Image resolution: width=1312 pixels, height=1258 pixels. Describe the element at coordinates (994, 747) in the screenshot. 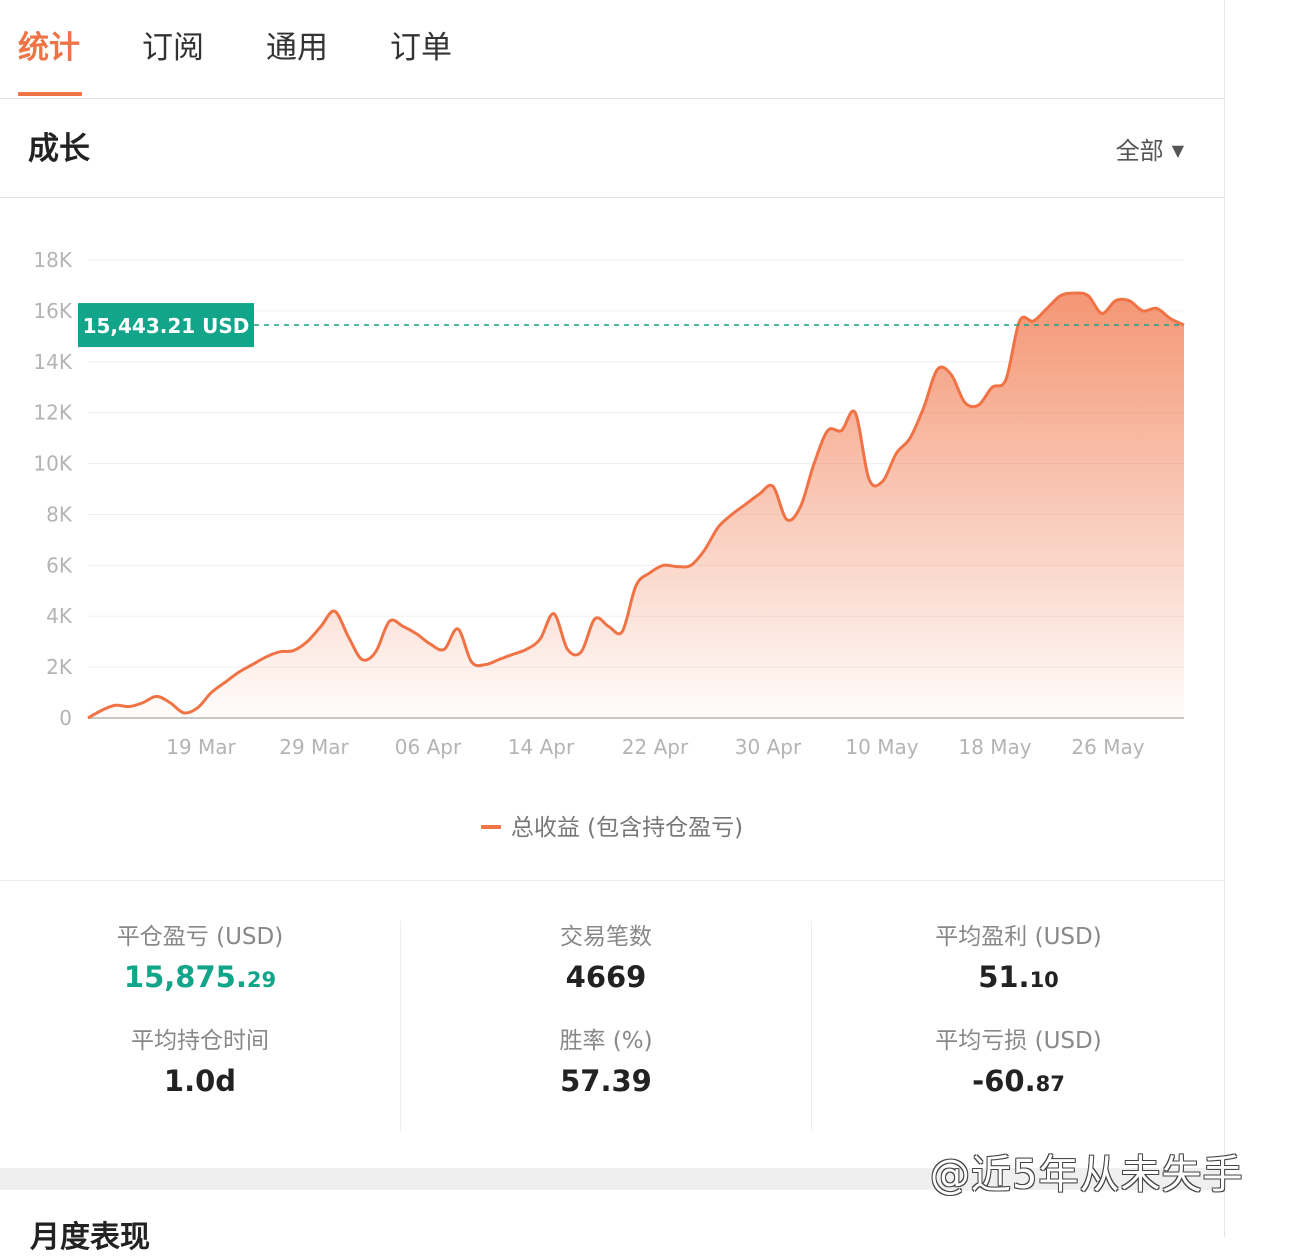

I see `x-tick-label: 18 May` at that location.